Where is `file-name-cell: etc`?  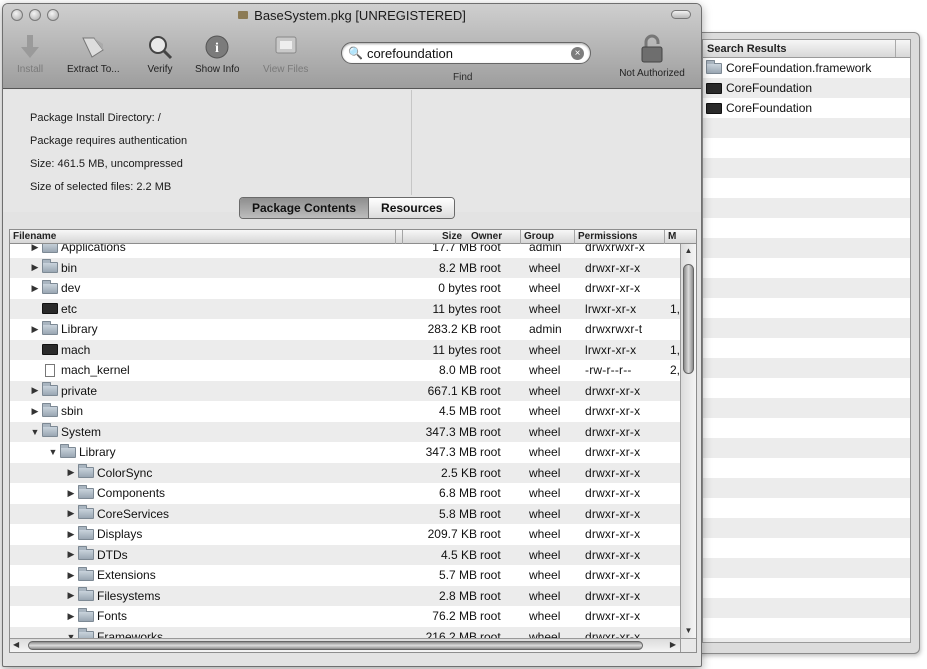
file-name-cell: etc is located at coordinates (53, 309).